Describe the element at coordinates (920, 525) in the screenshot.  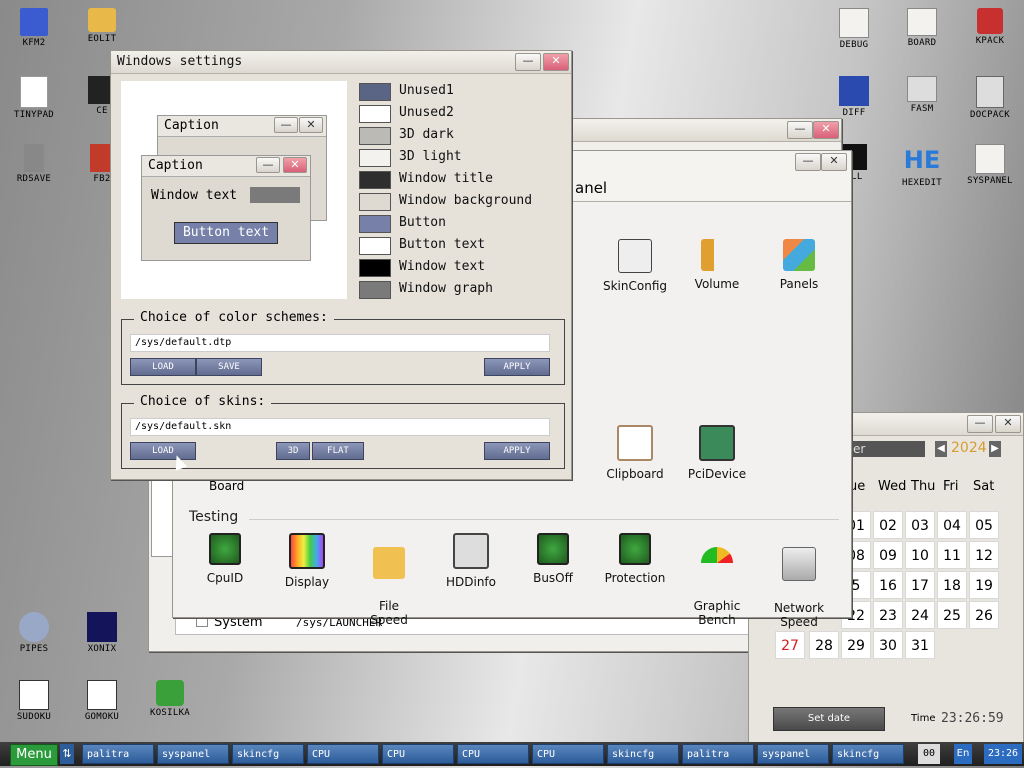
I see `day-cell: 03` at that location.